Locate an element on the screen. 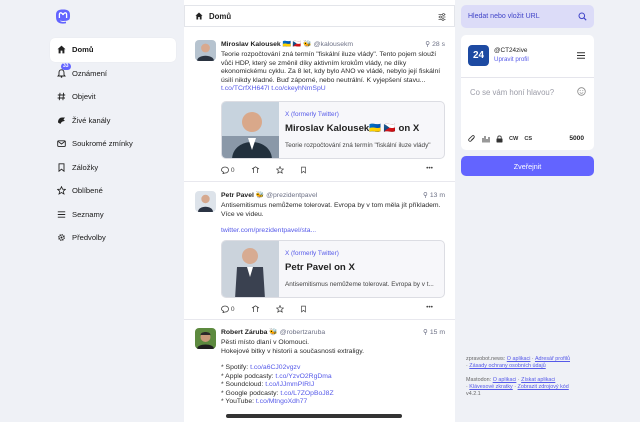 The image size is (640, 422). lock-icon is located at coordinates (499, 139).